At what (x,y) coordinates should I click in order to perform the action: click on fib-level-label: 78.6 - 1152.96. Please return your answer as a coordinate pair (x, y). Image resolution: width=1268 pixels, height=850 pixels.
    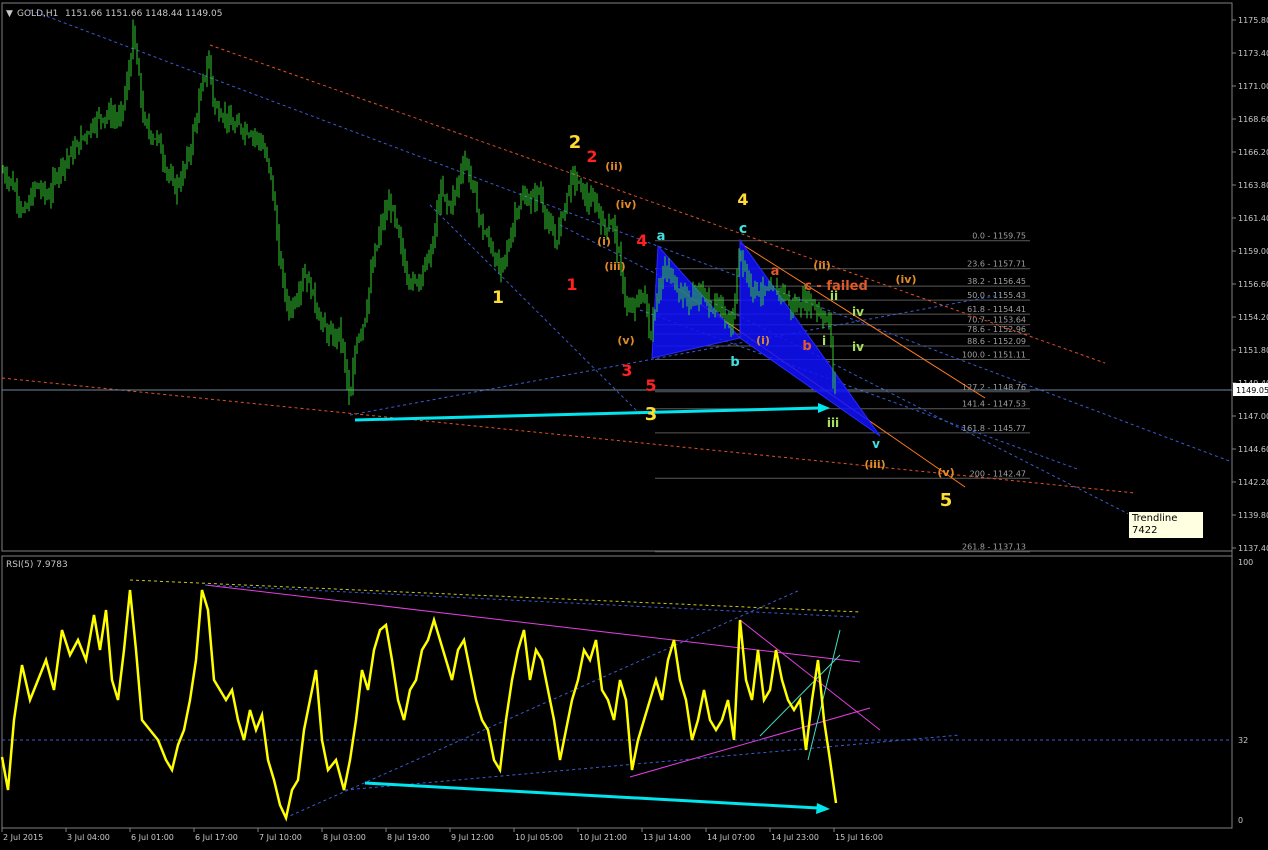
    Looking at the image, I should click on (996, 329).